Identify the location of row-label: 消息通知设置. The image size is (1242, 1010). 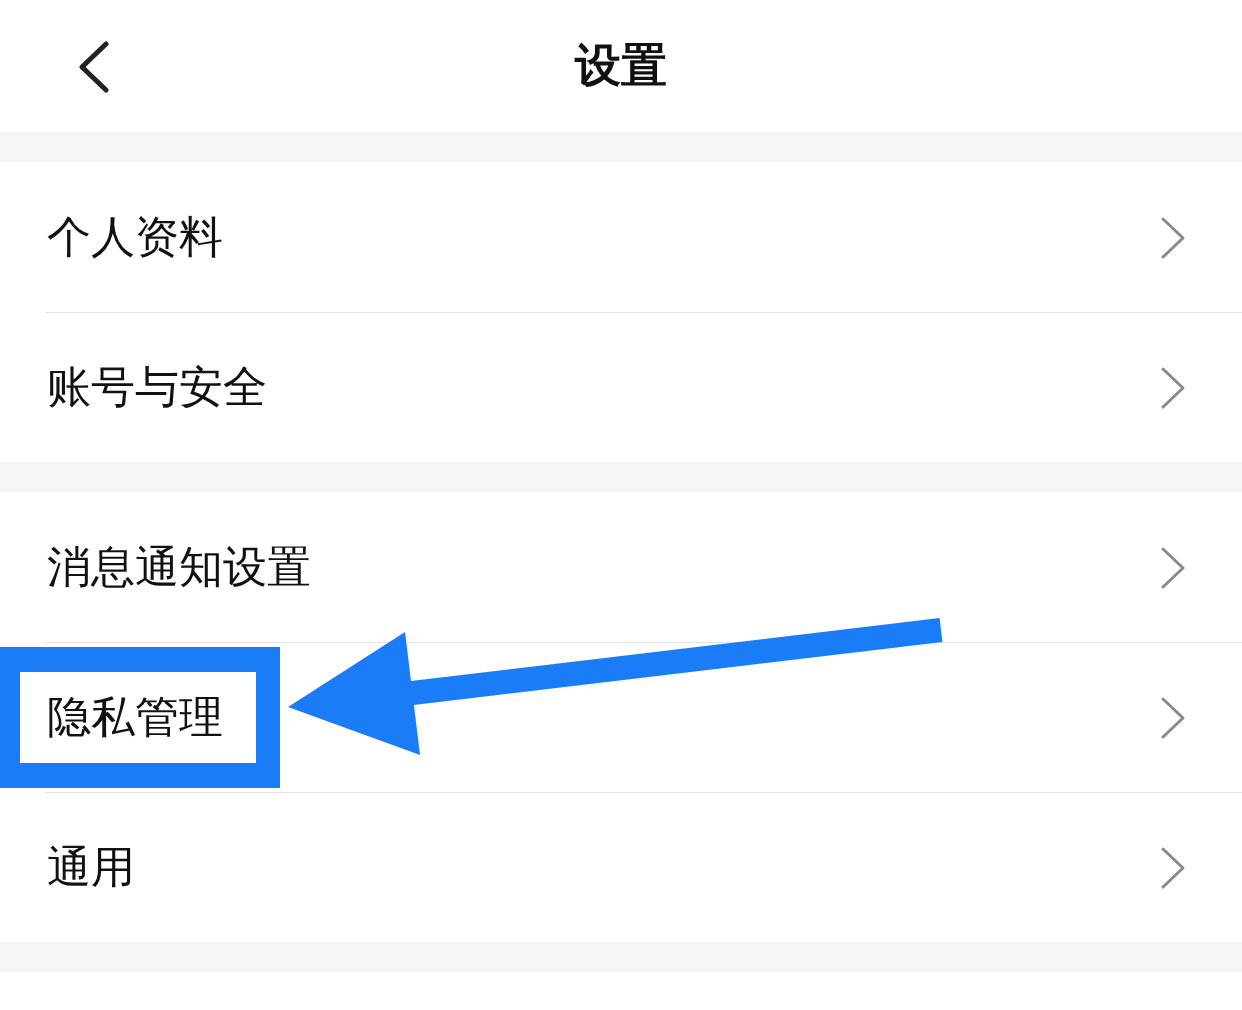
(179, 567).